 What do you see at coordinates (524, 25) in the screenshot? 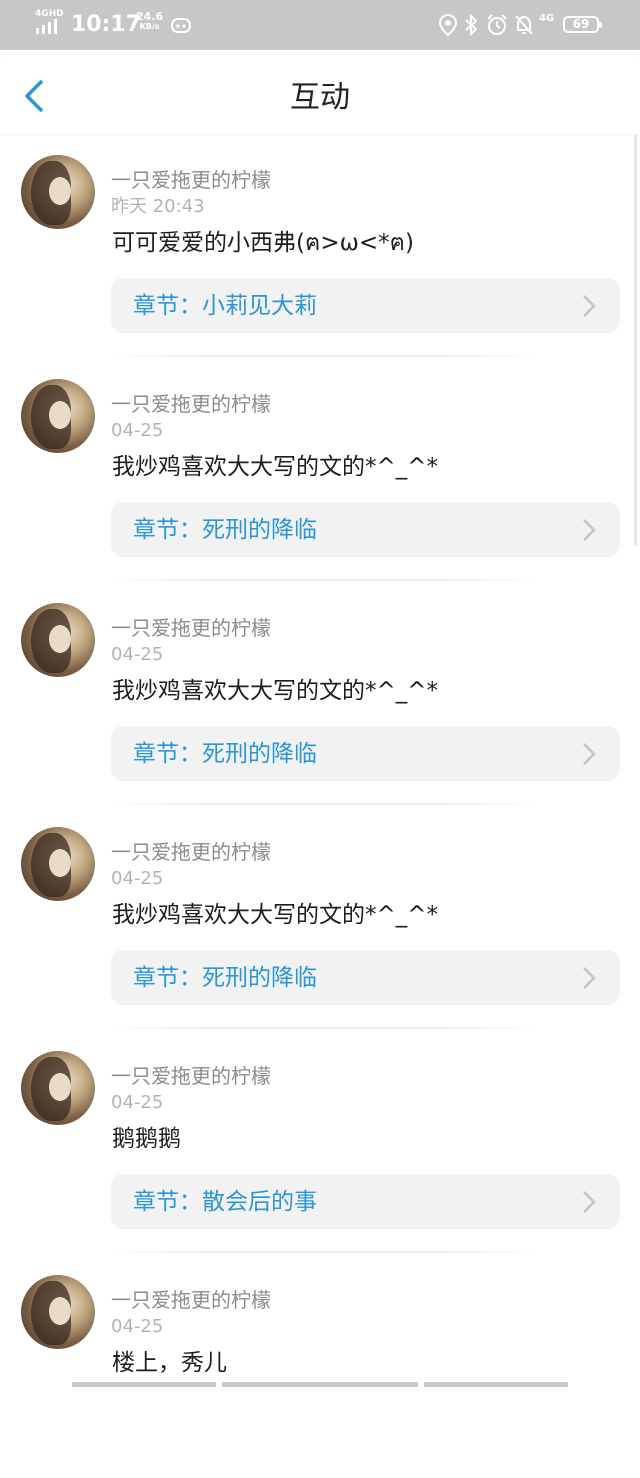
I see `mute-icon` at bounding box center [524, 25].